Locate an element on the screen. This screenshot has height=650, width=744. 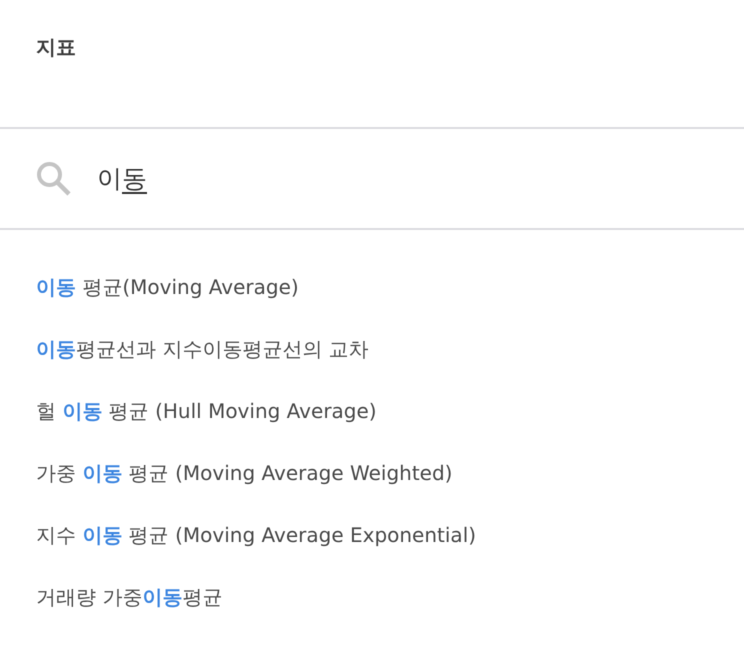
search-icon is located at coordinates (53, 178).